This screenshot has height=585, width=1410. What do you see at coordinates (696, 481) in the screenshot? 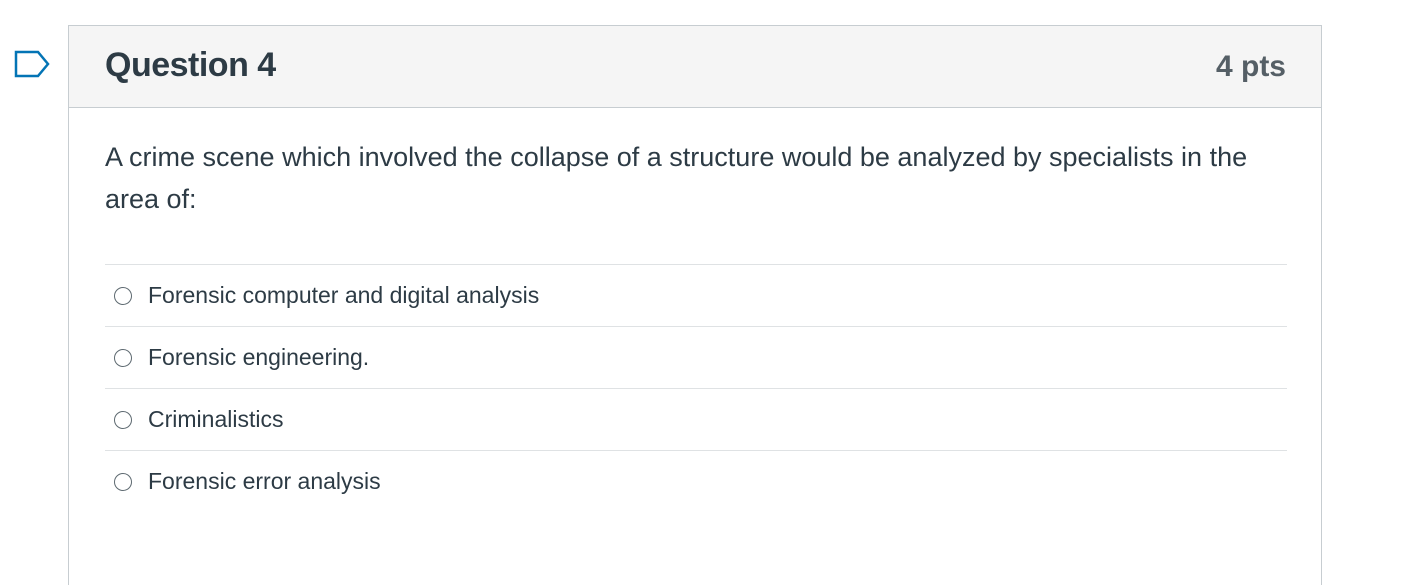
I see `answer-option-4: Forensic error analysis` at bounding box center [696, 481].